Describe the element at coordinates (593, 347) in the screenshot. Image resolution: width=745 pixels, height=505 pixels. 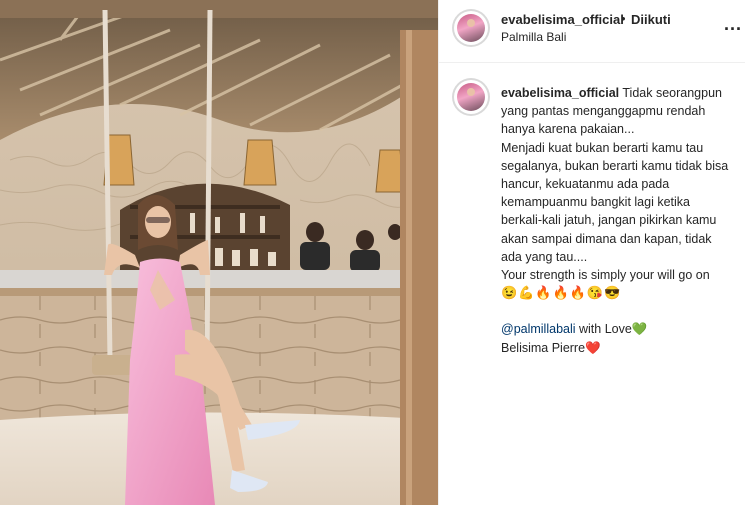
I see `red-heart-emoji: ❤️` at that location.